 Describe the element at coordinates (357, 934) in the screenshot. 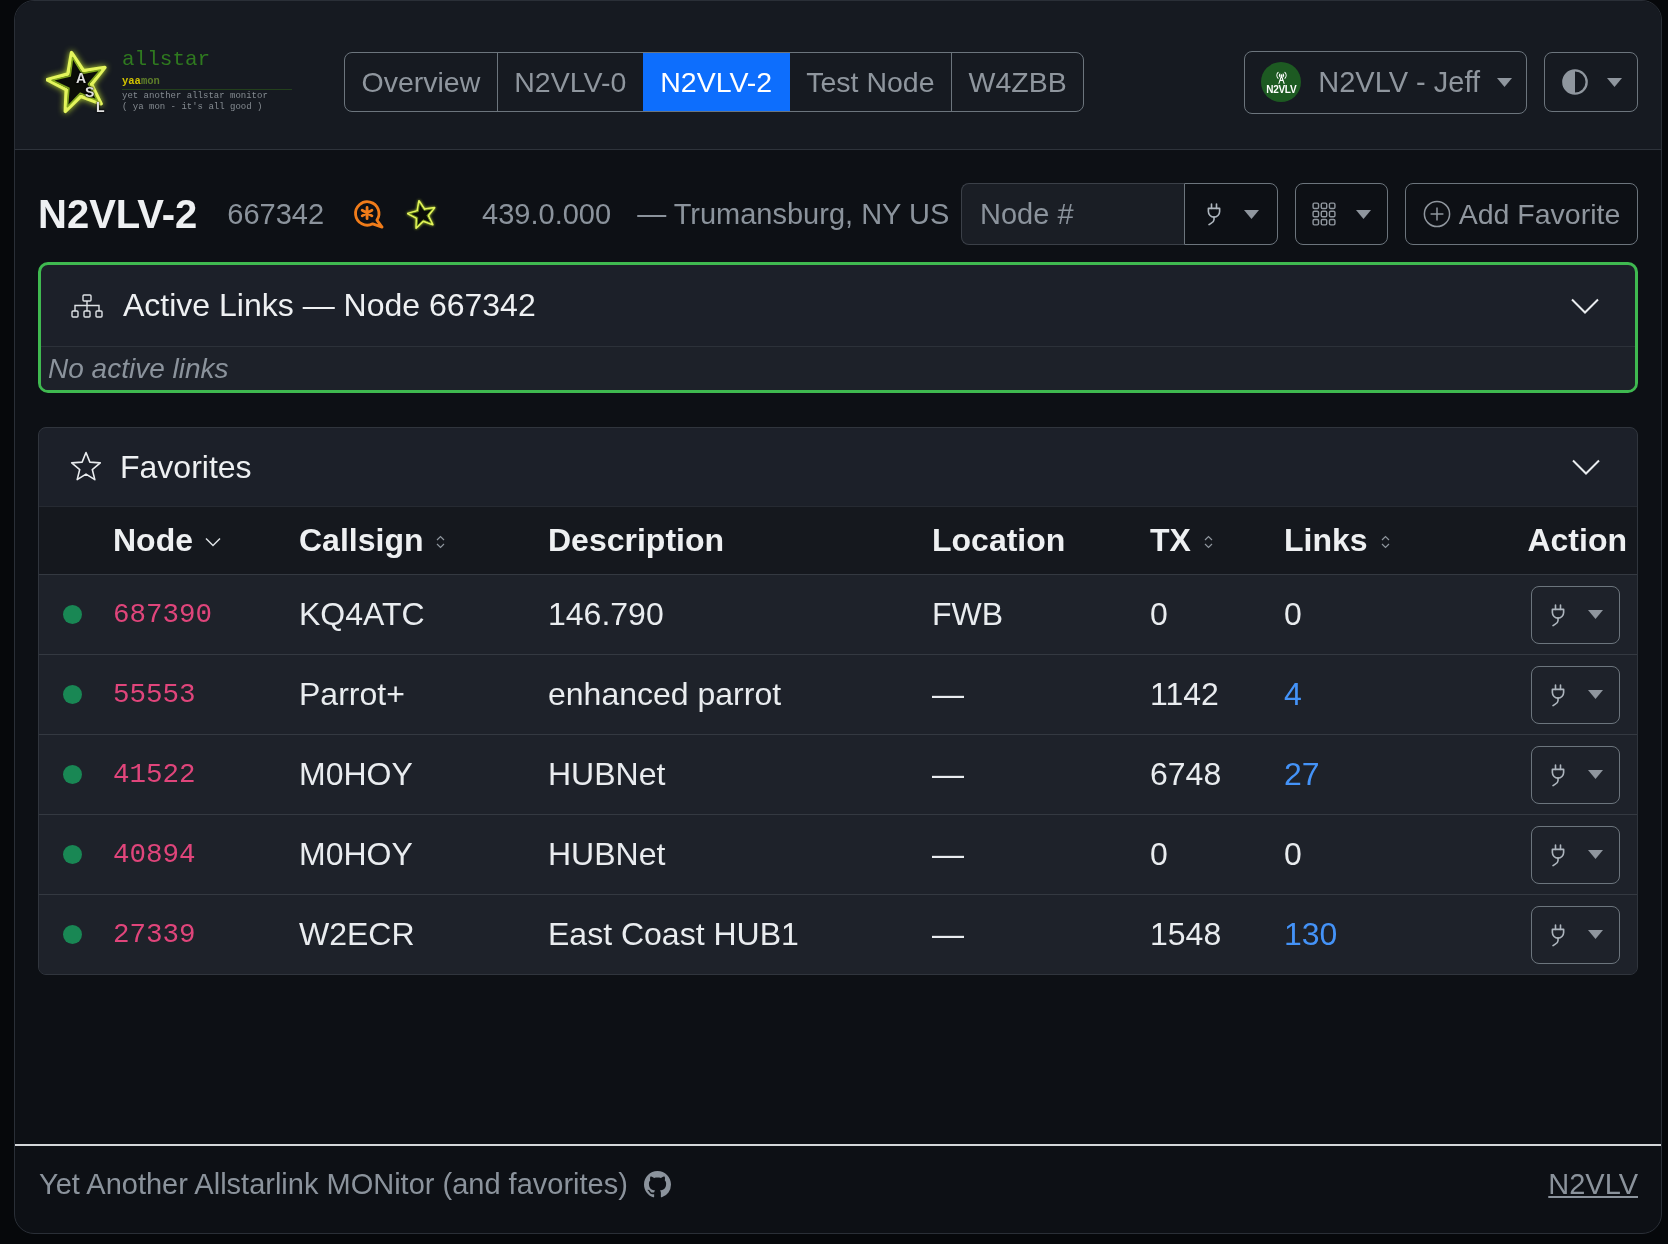

I see `table-cell: W2ECR` at that location.